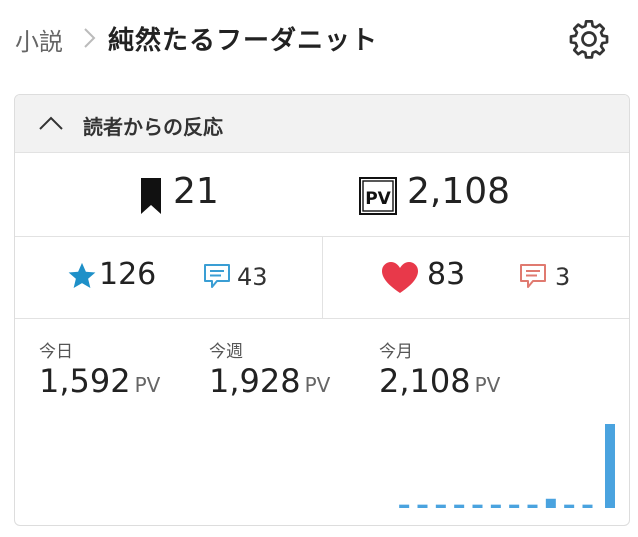  What do you see at coordinates (255, 381) in the screenshot?
I see `stat-week-value: 1,928` at bounding box center [255, 381].